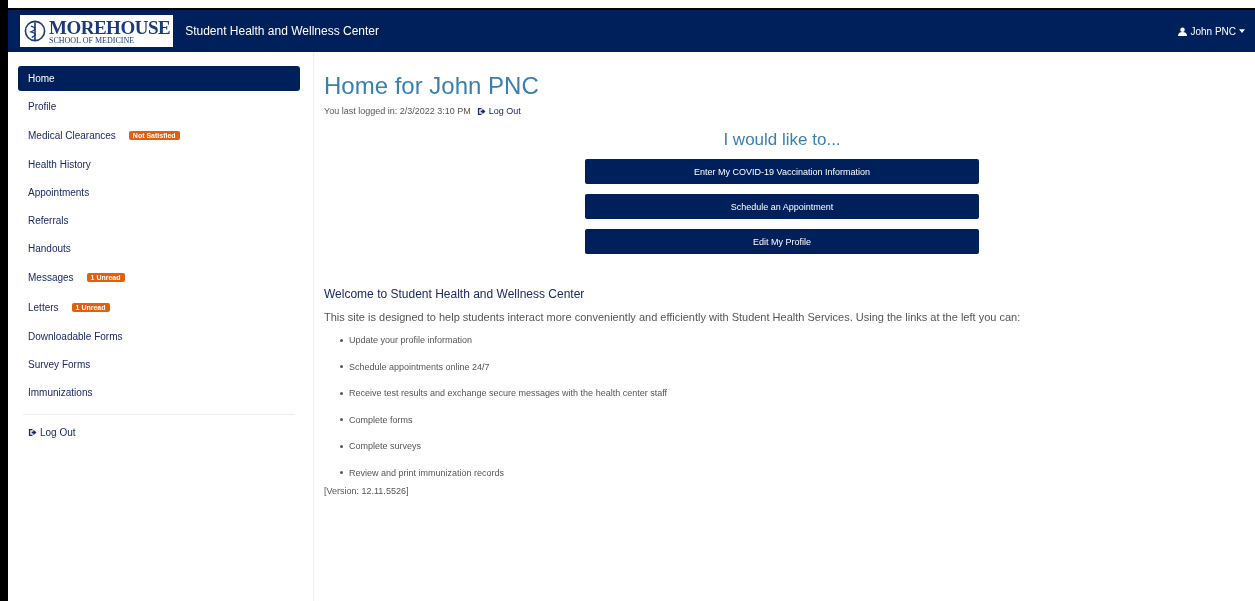 The width and height of the screenshot is (1255, 601). I want to click on sidebar-item: Medical Clearances, so click(72, 135).